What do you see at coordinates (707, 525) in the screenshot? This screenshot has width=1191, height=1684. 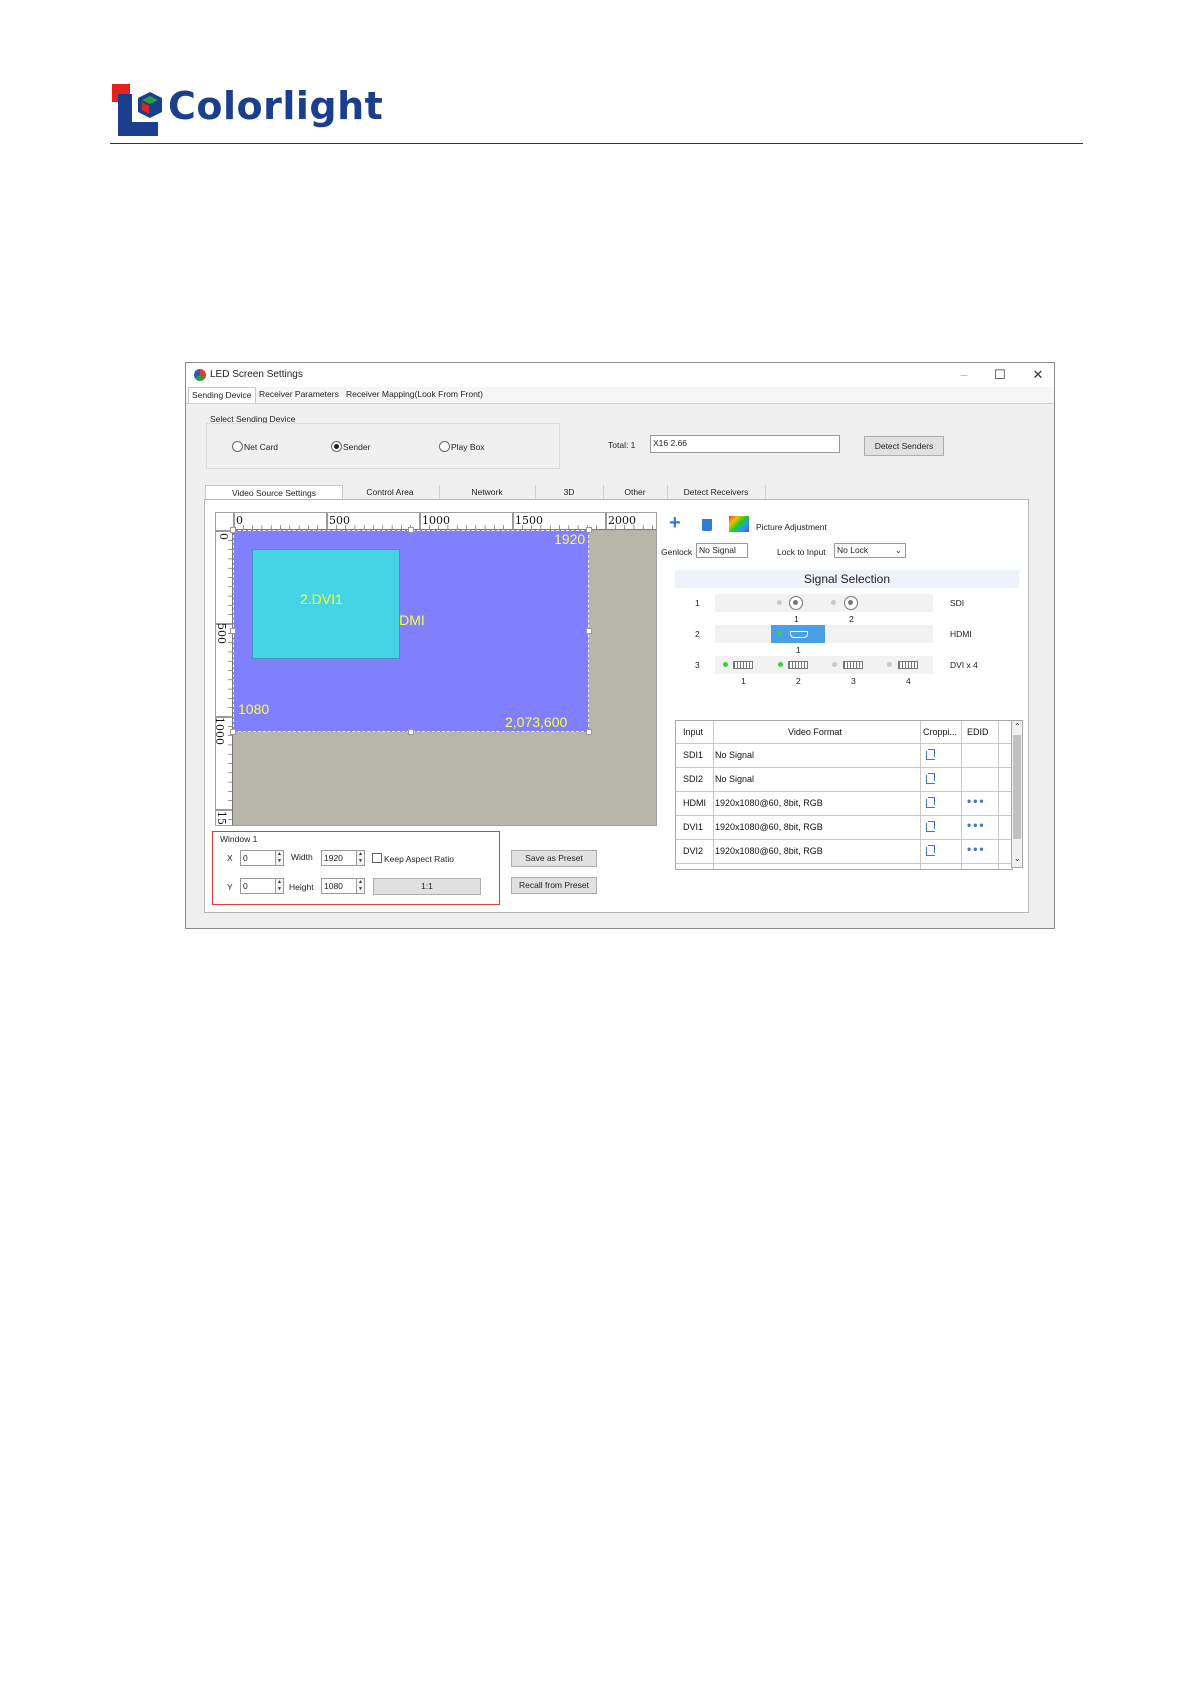 I see `trash-icon` at bounding box center [707, 525].